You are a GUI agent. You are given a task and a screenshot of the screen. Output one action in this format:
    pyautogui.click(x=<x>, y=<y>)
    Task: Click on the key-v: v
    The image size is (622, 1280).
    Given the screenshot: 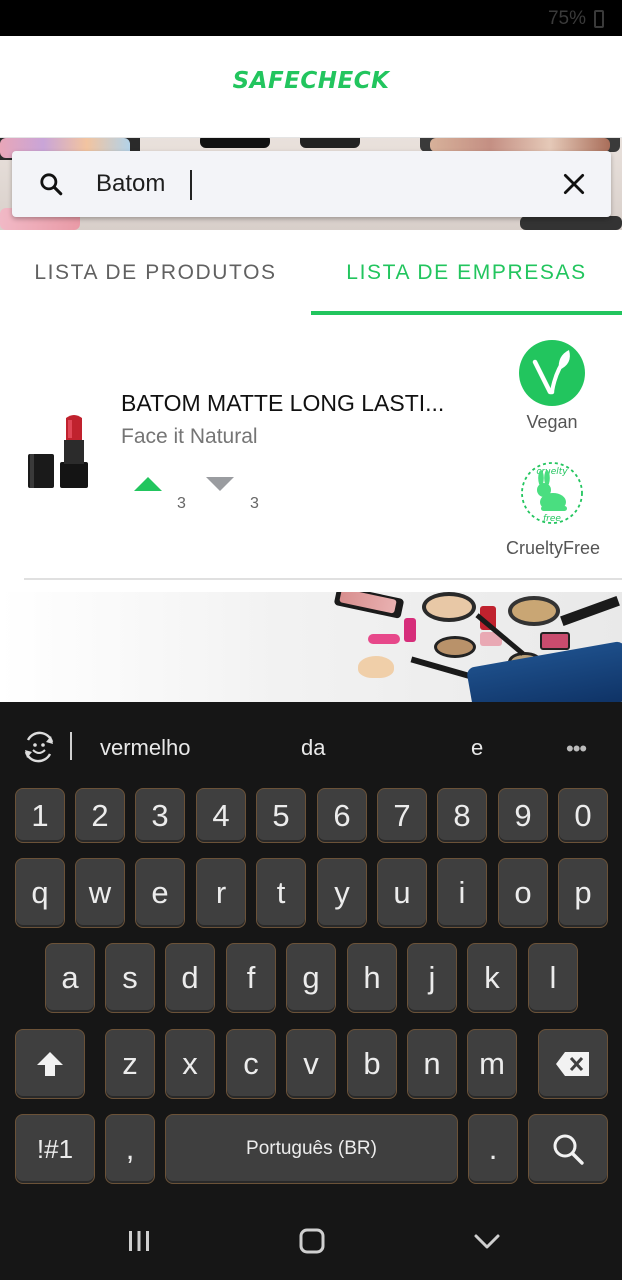 What is the action you would take?
    pyautogui.click(x=311, y=1064)
    